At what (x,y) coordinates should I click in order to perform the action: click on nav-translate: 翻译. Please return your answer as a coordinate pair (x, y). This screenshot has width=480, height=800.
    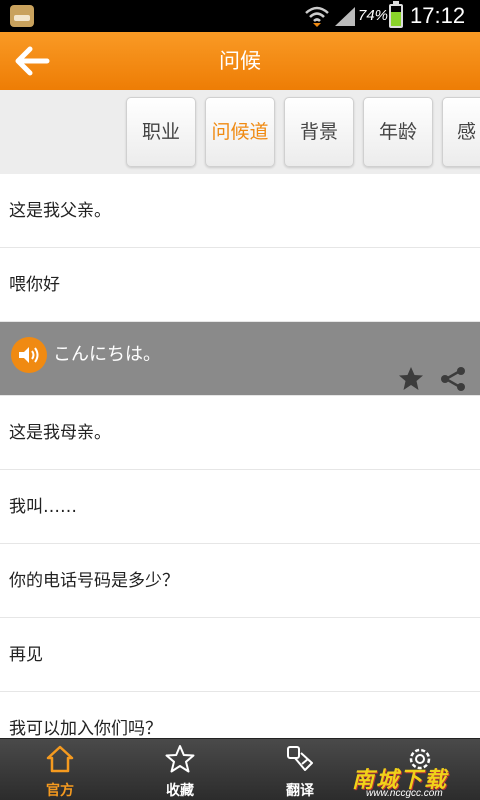
    Looking at the image, I should click on (300, 769).